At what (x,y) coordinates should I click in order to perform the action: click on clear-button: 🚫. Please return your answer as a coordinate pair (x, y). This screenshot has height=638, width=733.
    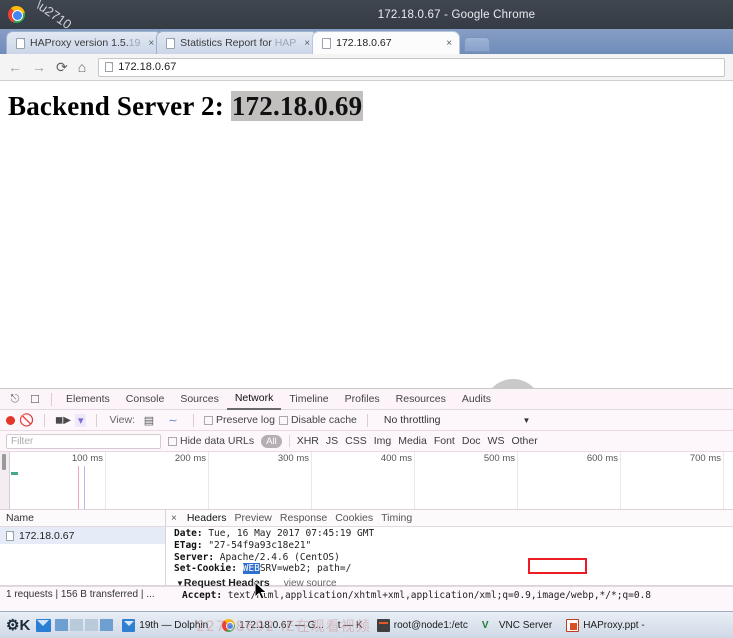
    Looking at the image, I should click on (26, 420).